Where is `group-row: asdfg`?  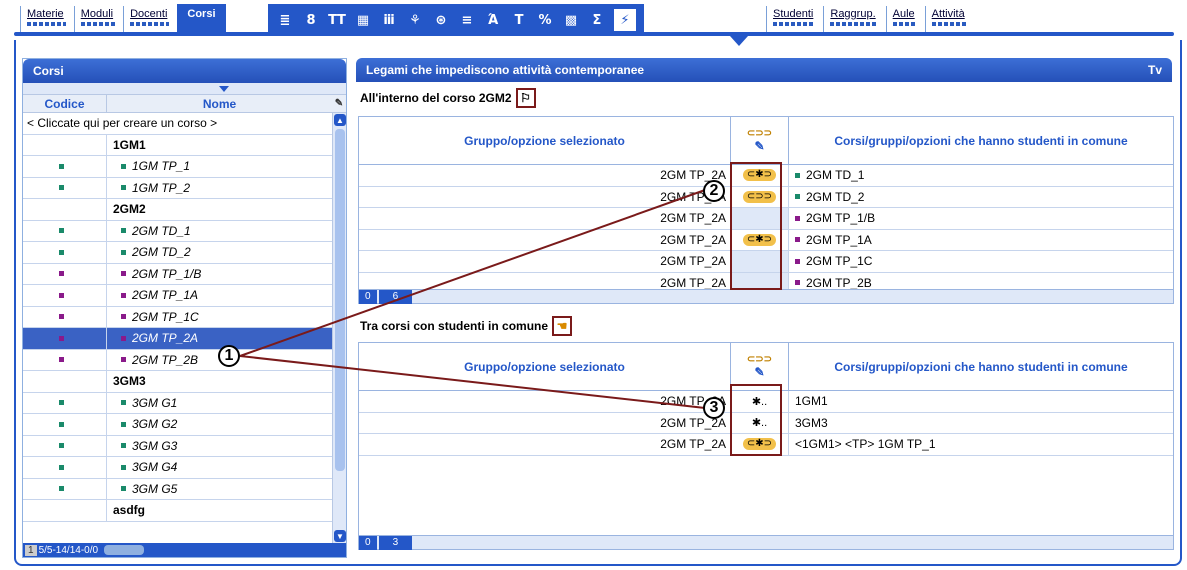
group-row: asdfg is located at coordinates (177, 511).